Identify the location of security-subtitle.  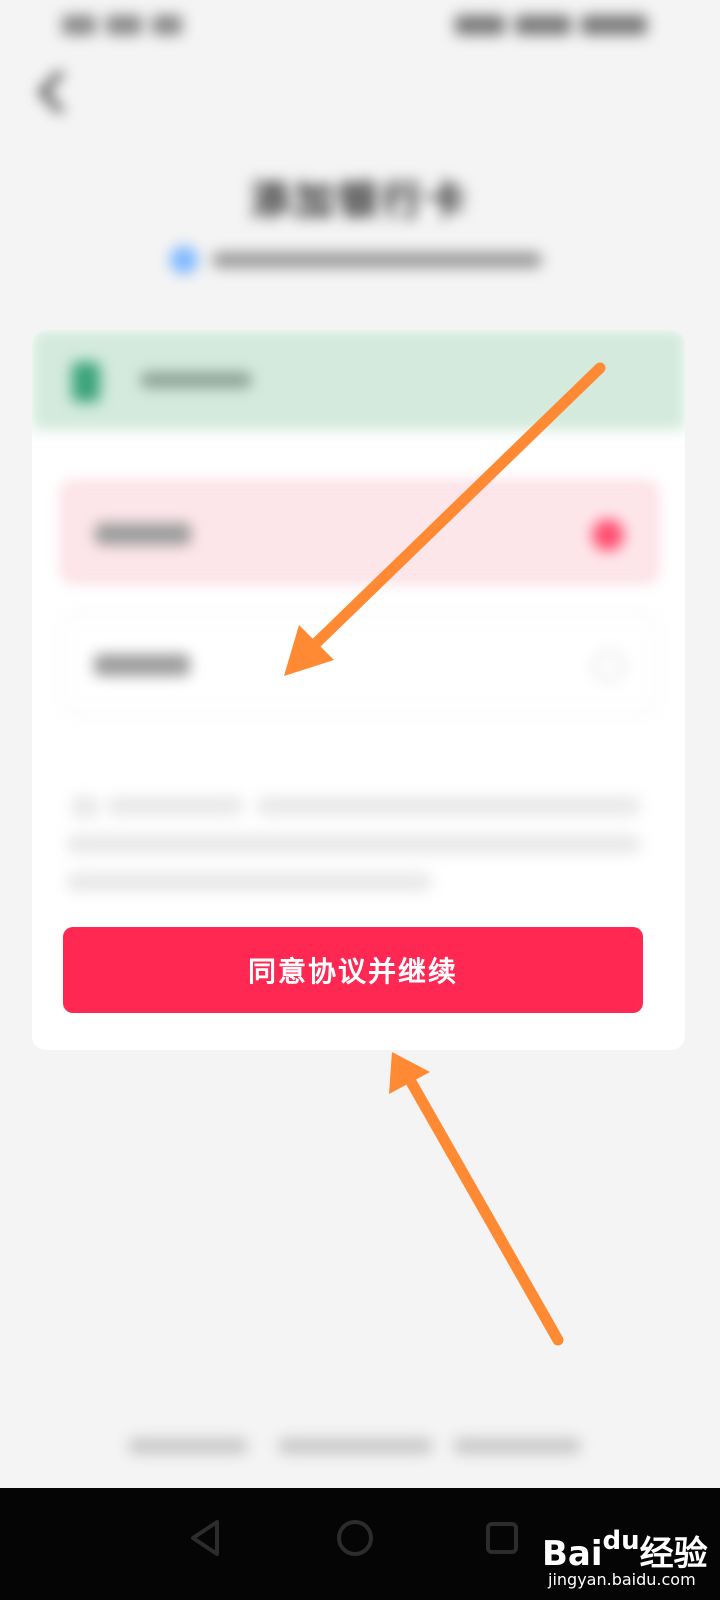
(360, 261).